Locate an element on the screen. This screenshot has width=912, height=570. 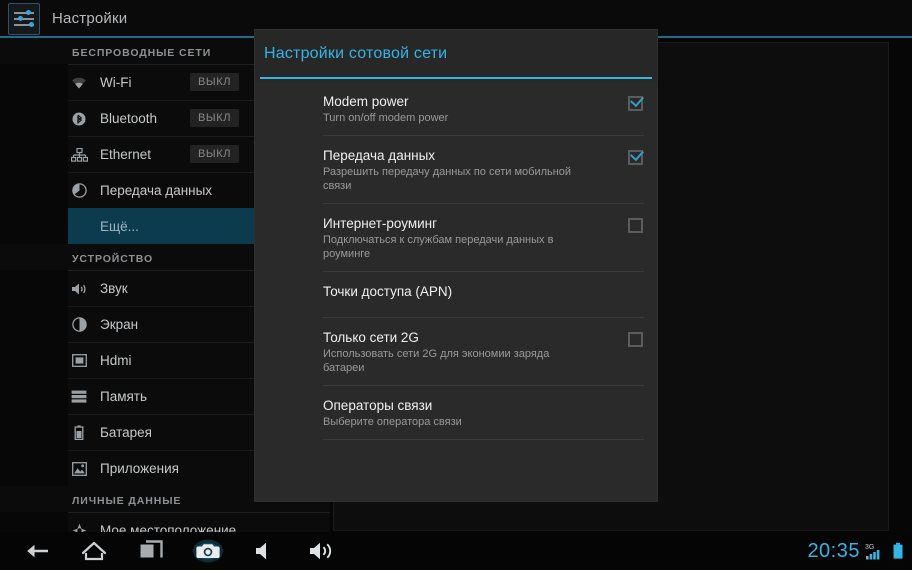
data-roaming-checkbox is located at coordinates (635, 225).